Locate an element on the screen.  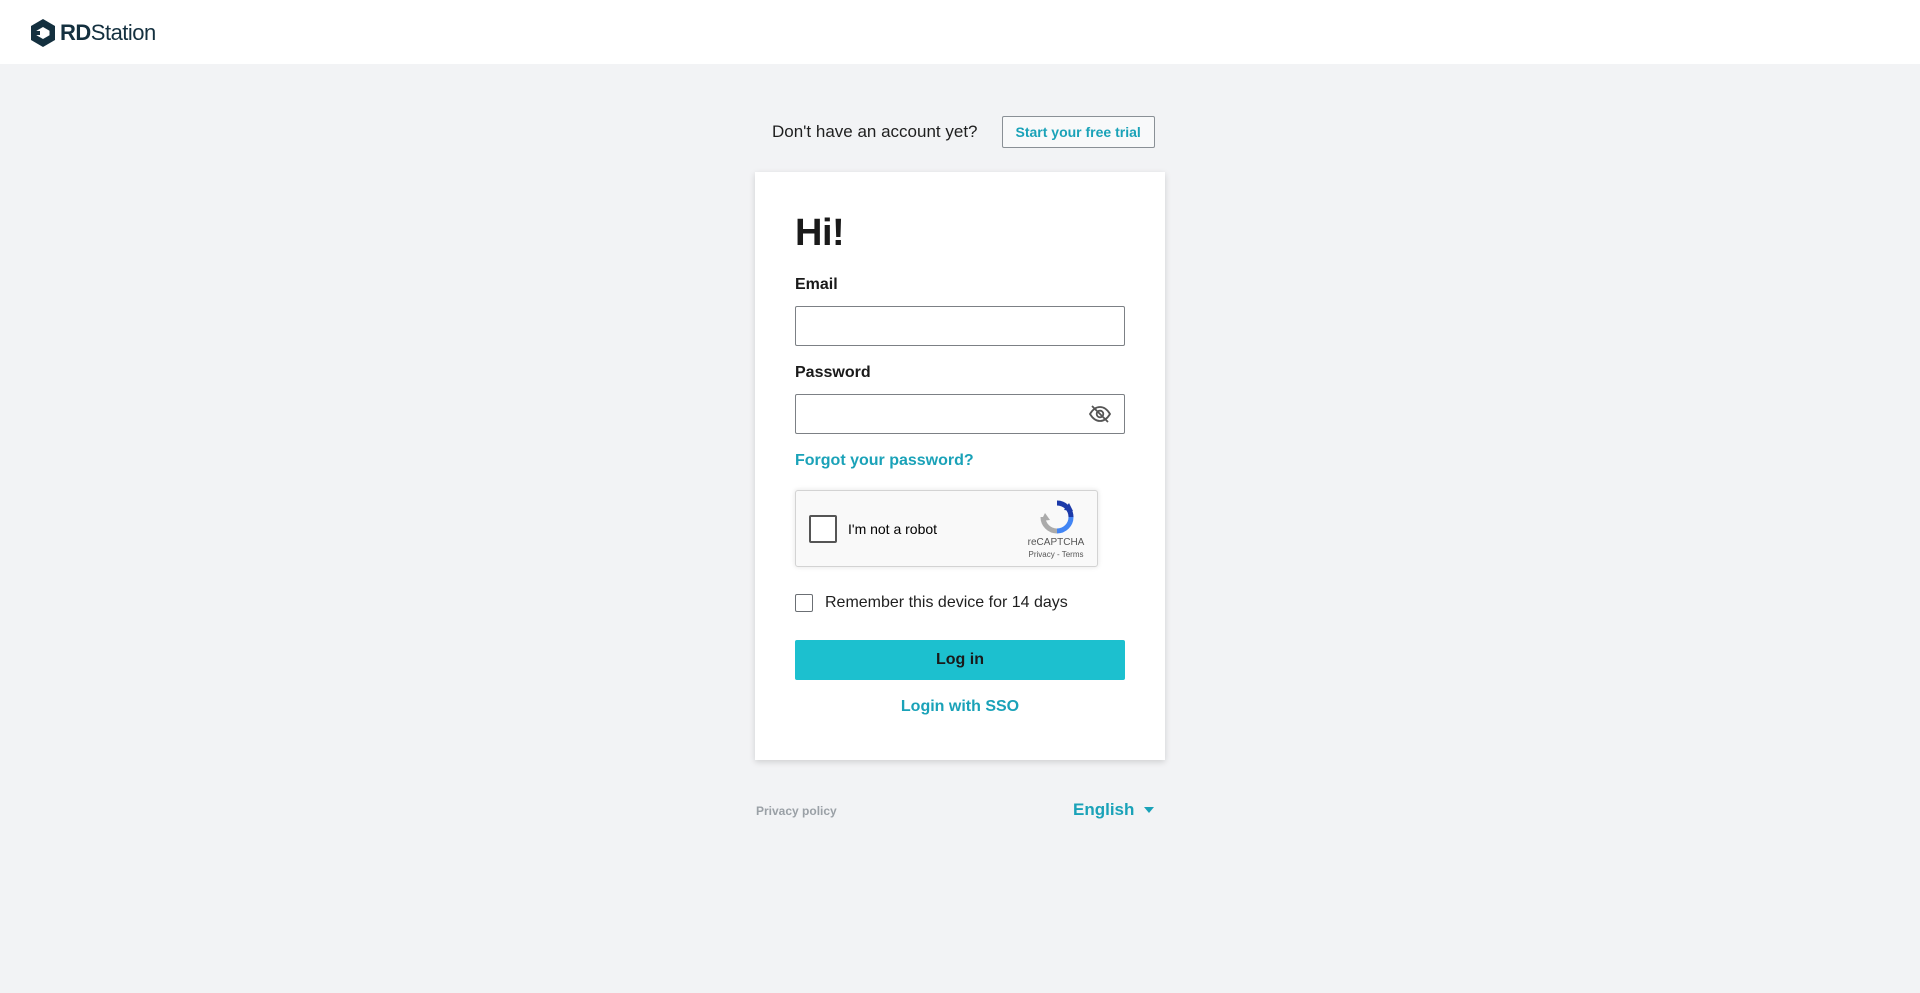
log-in-button: Log in is located at coordinates (960, 660).